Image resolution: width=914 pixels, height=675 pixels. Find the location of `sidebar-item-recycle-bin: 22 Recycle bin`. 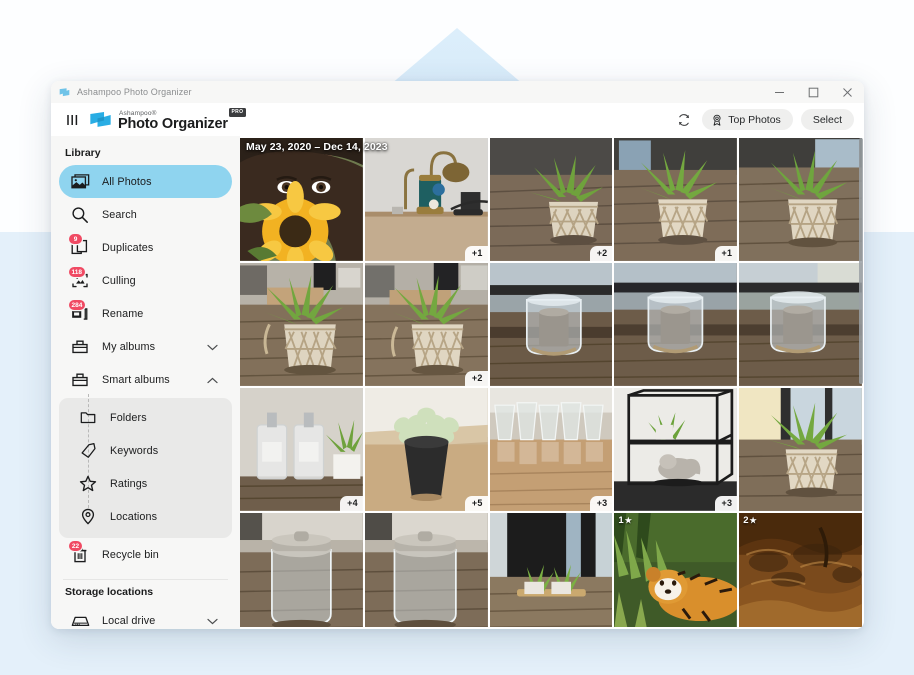

sidebar-item-recycle-bin: 22 Recycle bin is located at coordinates (145, 554).